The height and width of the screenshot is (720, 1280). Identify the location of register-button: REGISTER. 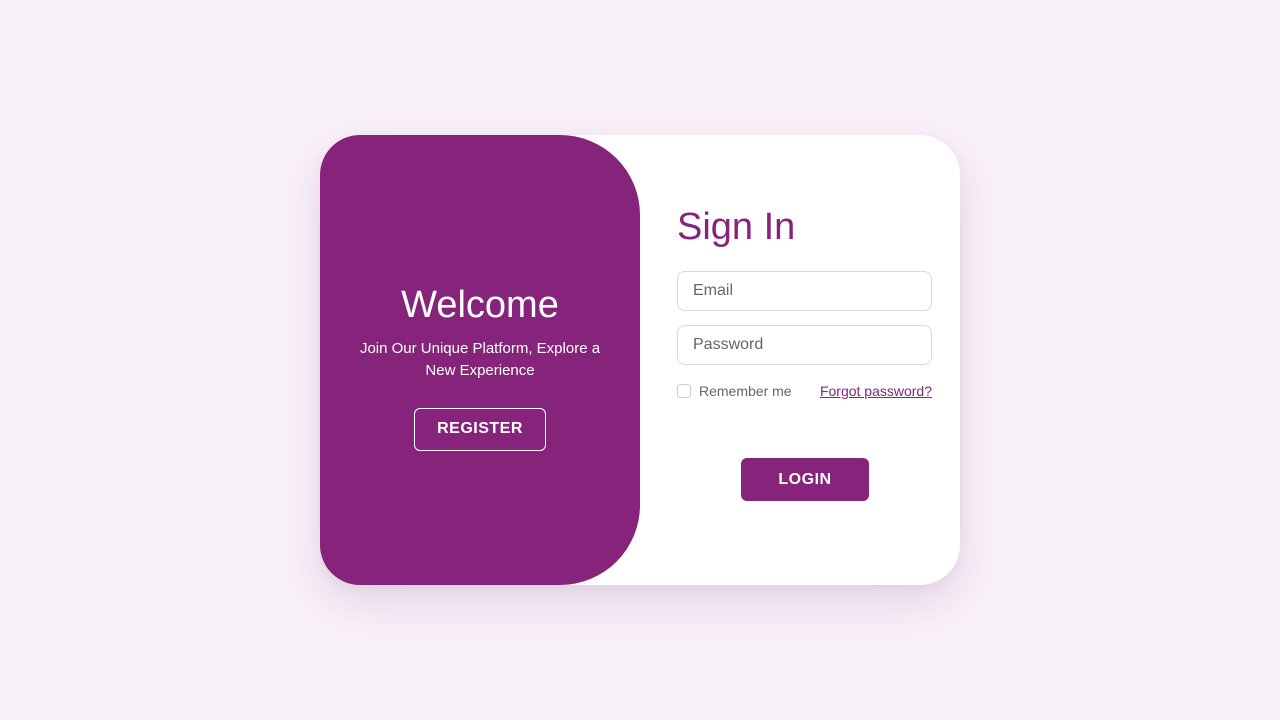
(480, 429).